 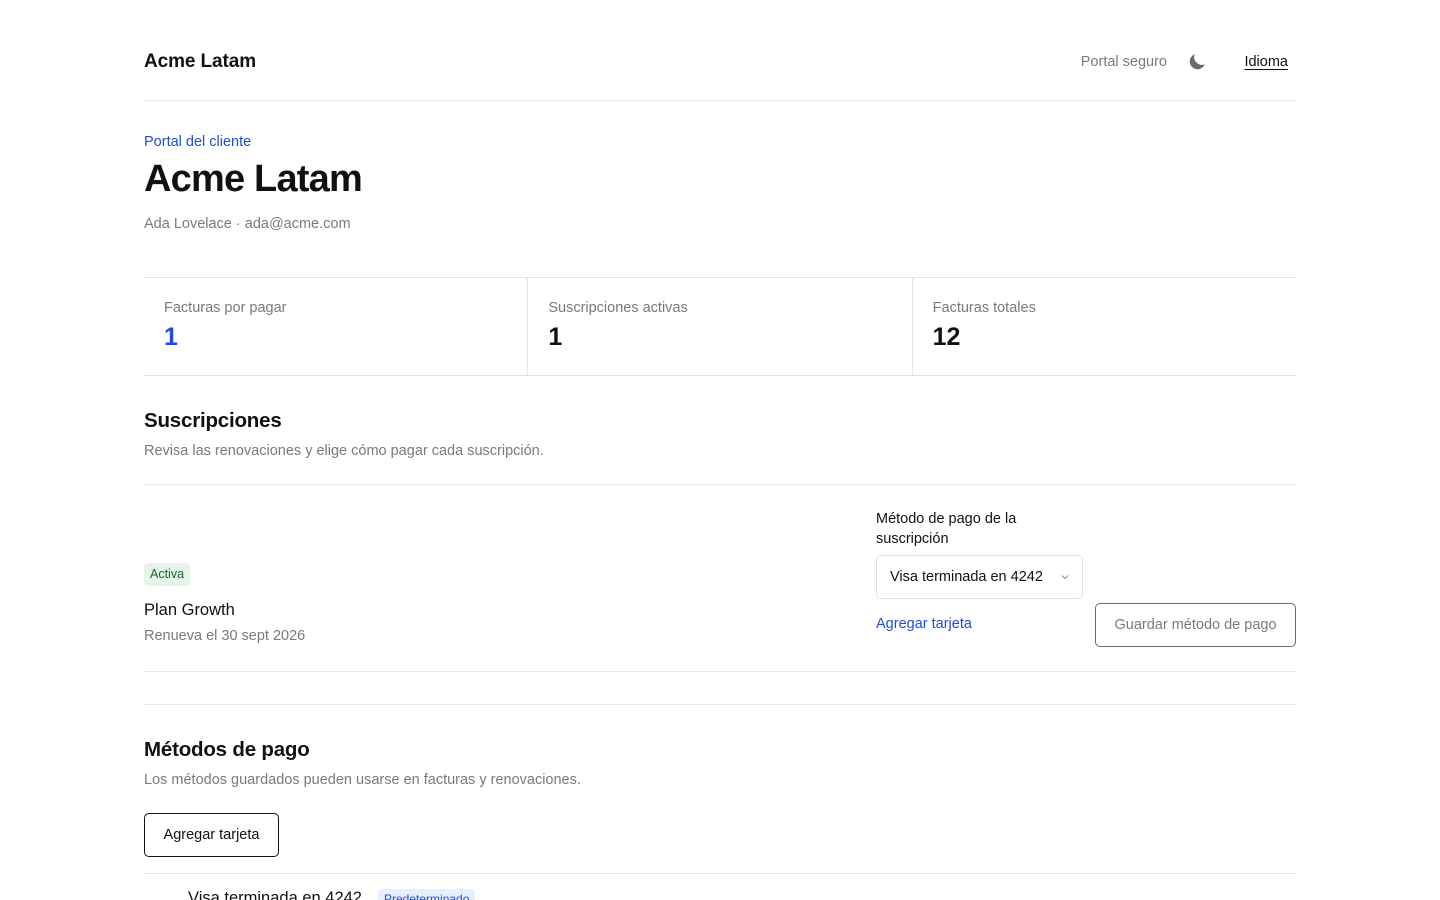 I want to click on default-badge: Predeterminado, so click(x=427, y=894).